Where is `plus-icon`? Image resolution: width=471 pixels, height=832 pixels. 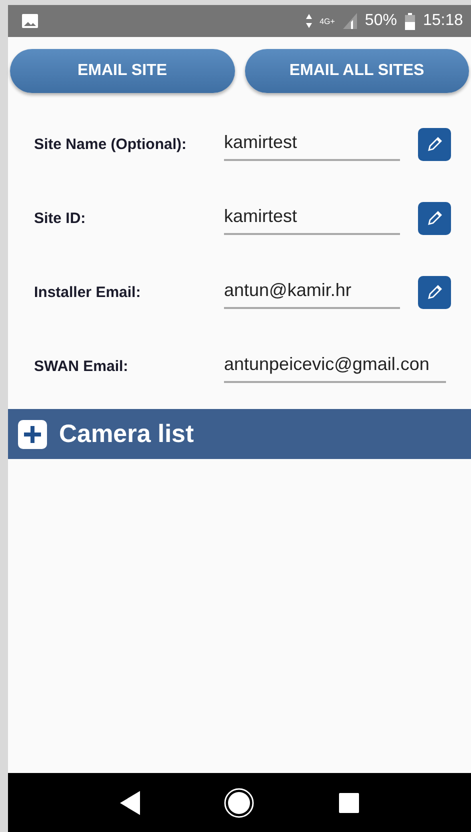 plus-icon is located at coordinates (32, 434).